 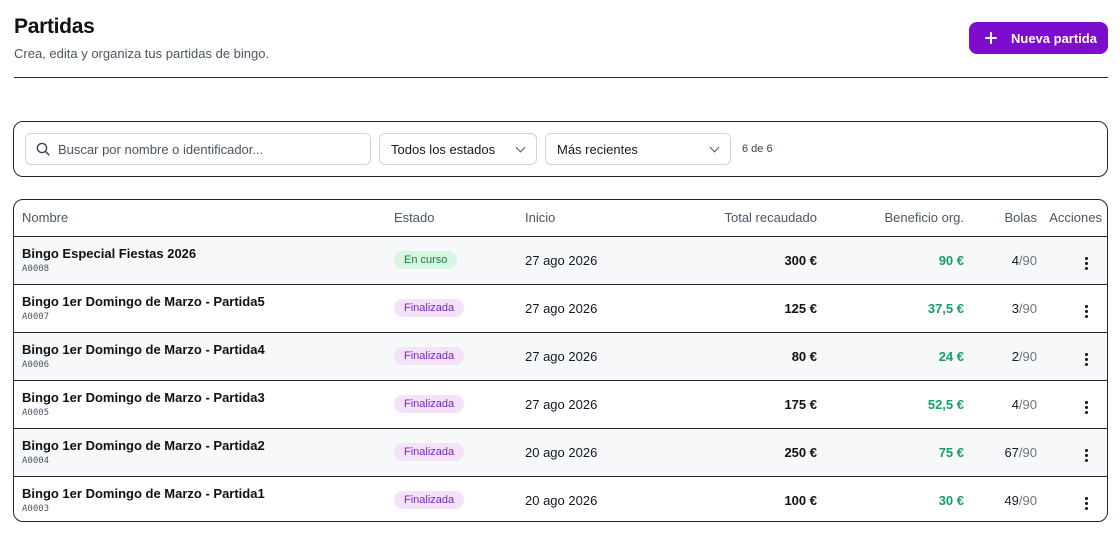 What do you see at coordinates (736, 404) in the screenshot?
I see `total-collected: 175 €` at bounding box center [736, 404].